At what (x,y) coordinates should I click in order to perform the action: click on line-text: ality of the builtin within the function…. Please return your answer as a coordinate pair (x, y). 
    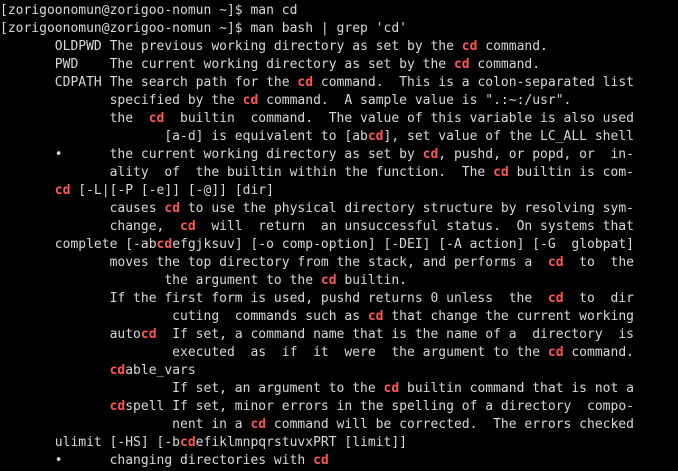
    Looking at the image, I should click on (247, 172).